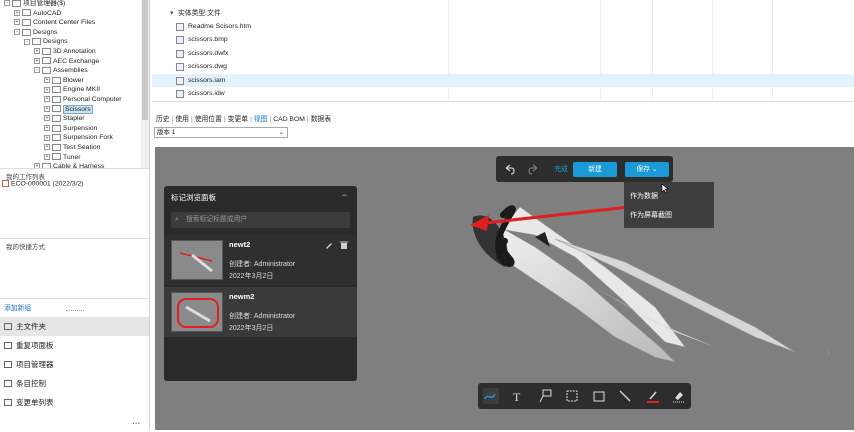  I want to click on nav-item-home: 主文件夹, so click(74, 326).